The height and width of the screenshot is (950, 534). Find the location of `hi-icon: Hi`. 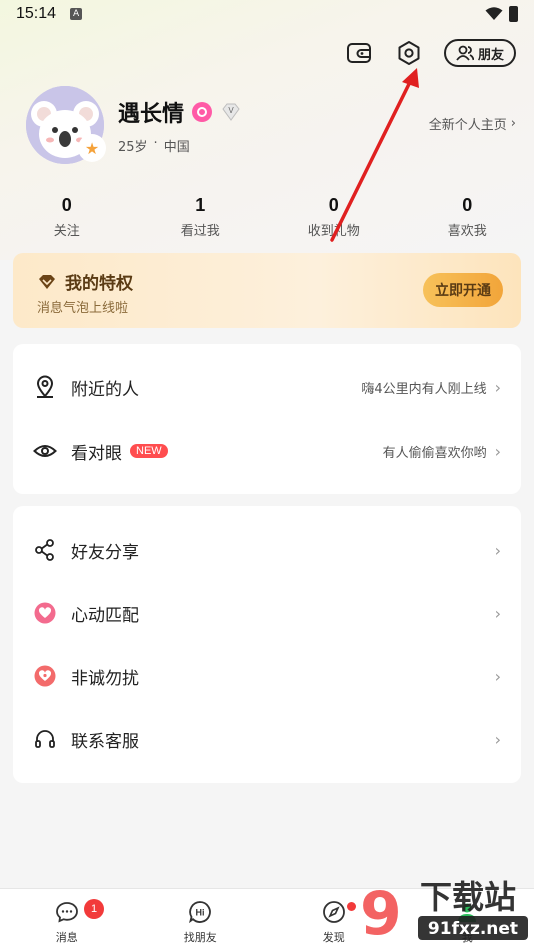

hi-icon: Hi is located at coordinates (200, 912).